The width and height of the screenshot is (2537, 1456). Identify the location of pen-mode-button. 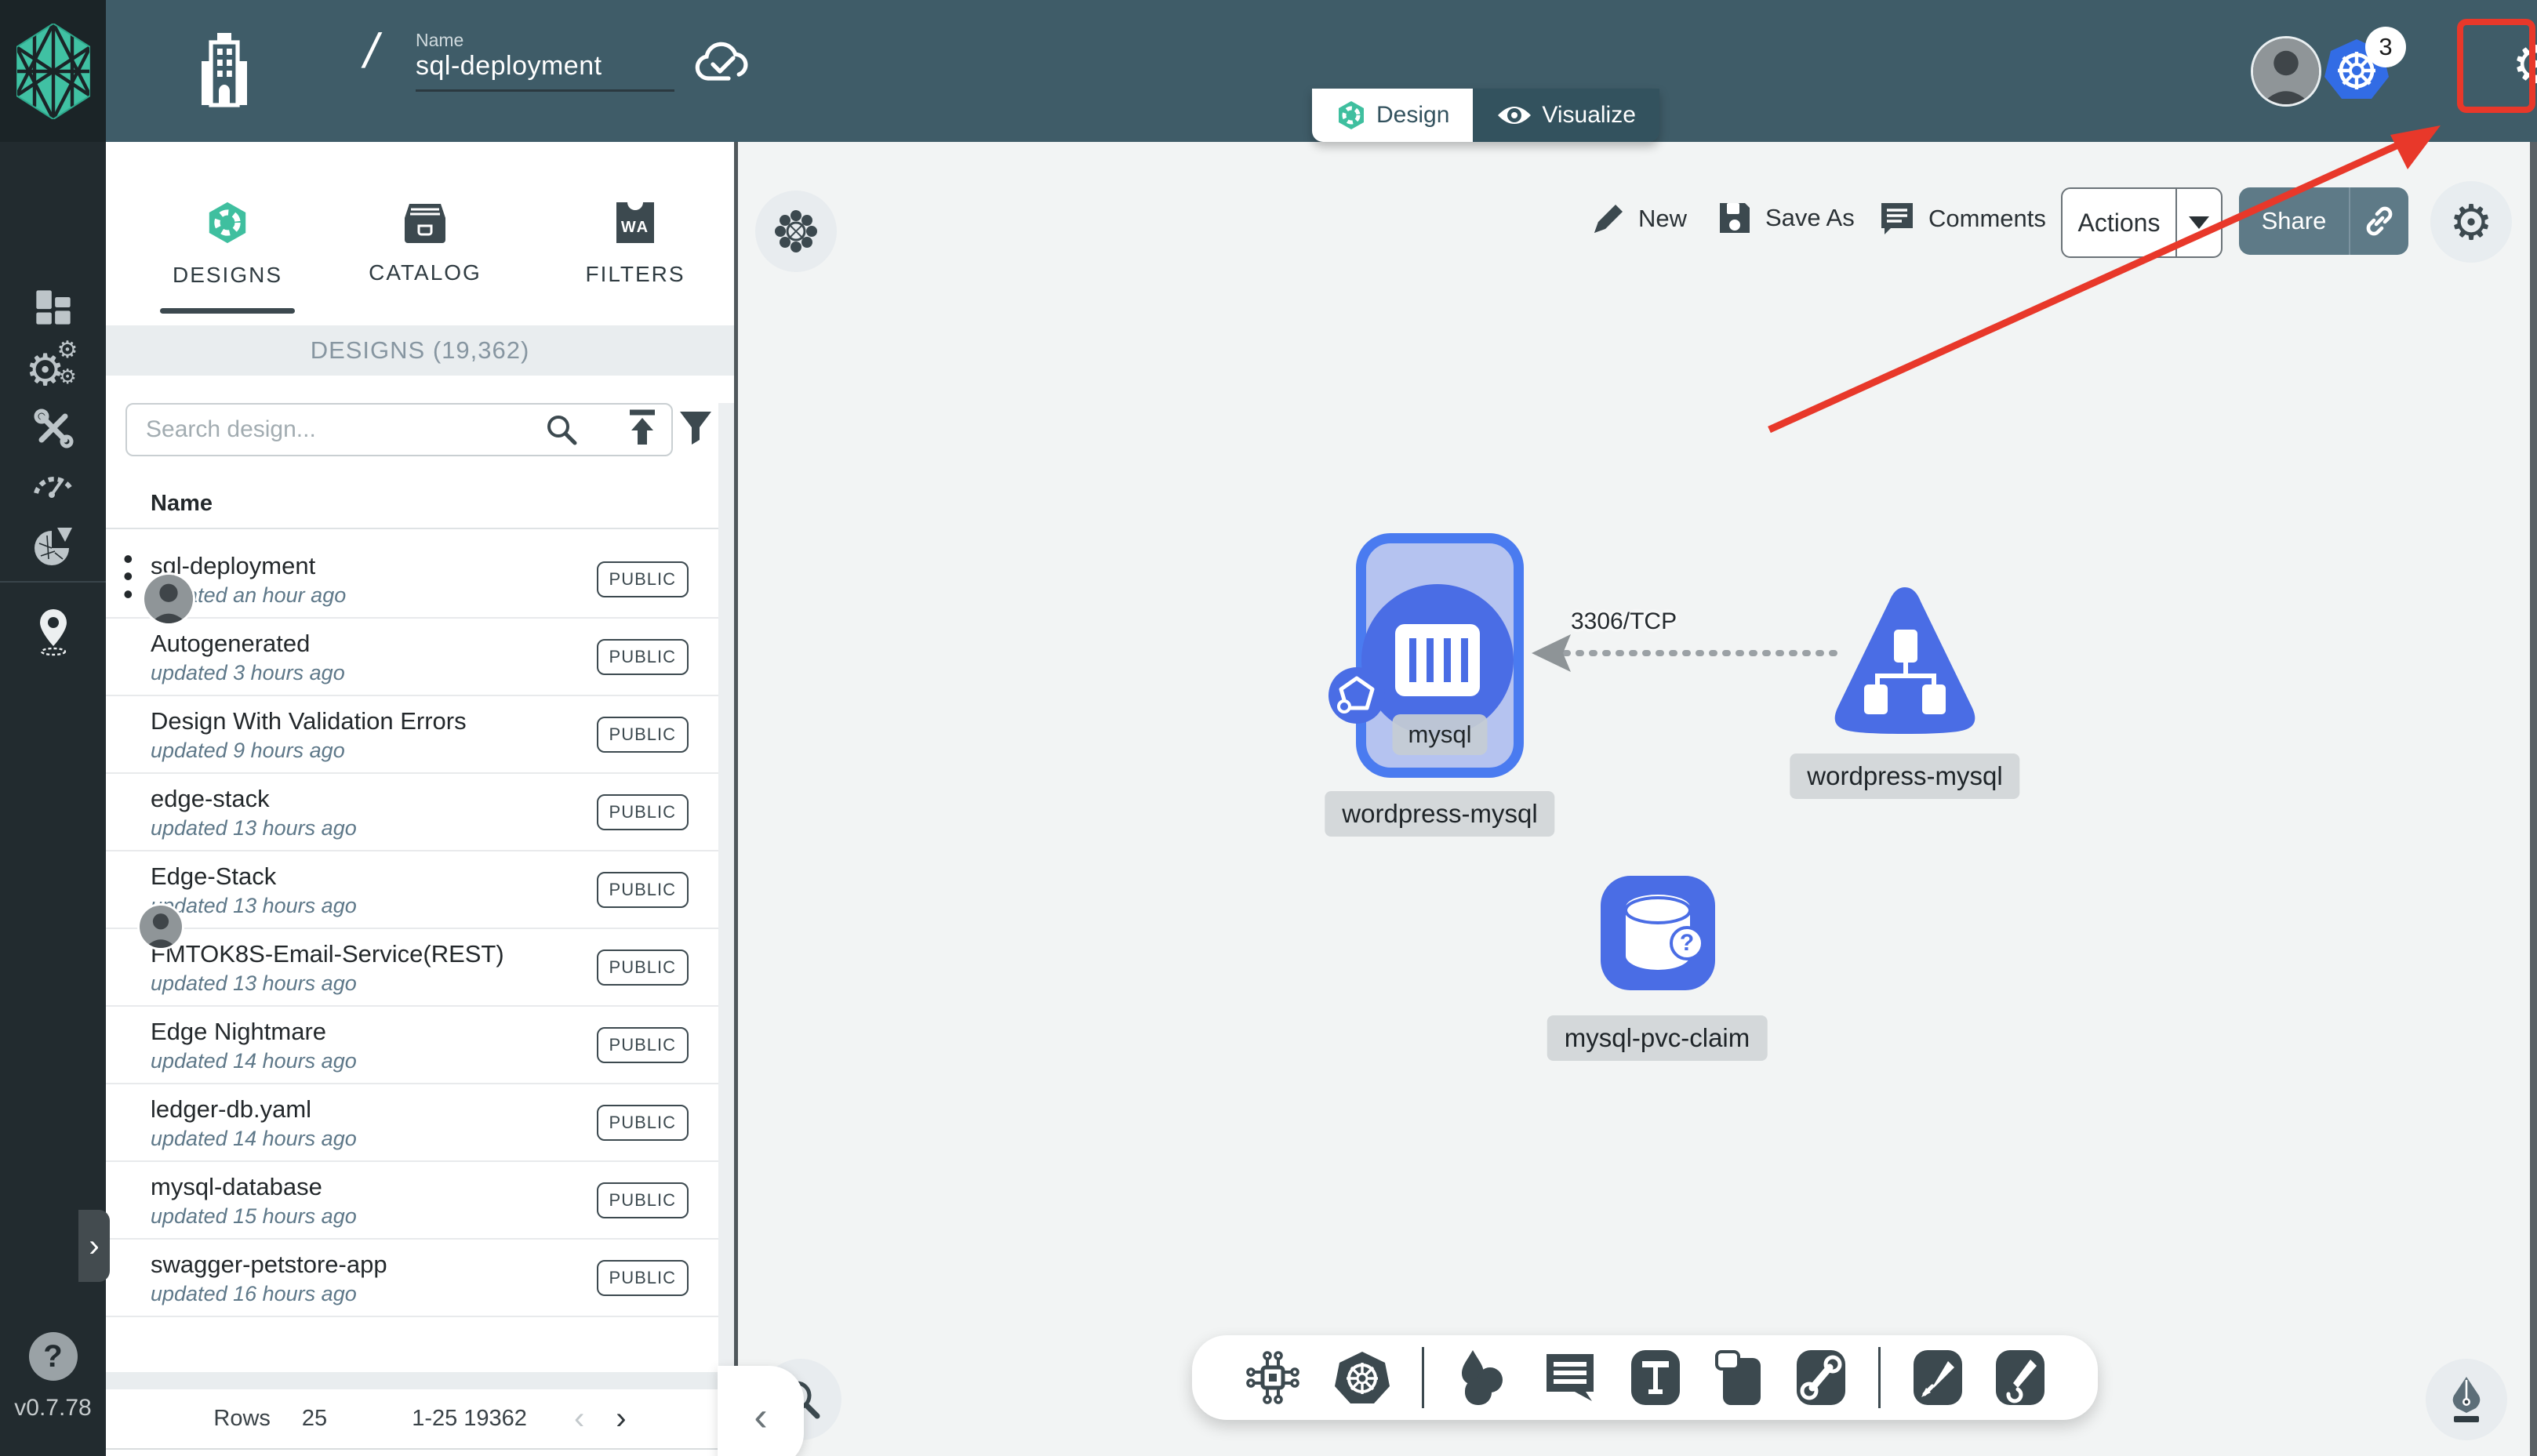
(2466, 1399).